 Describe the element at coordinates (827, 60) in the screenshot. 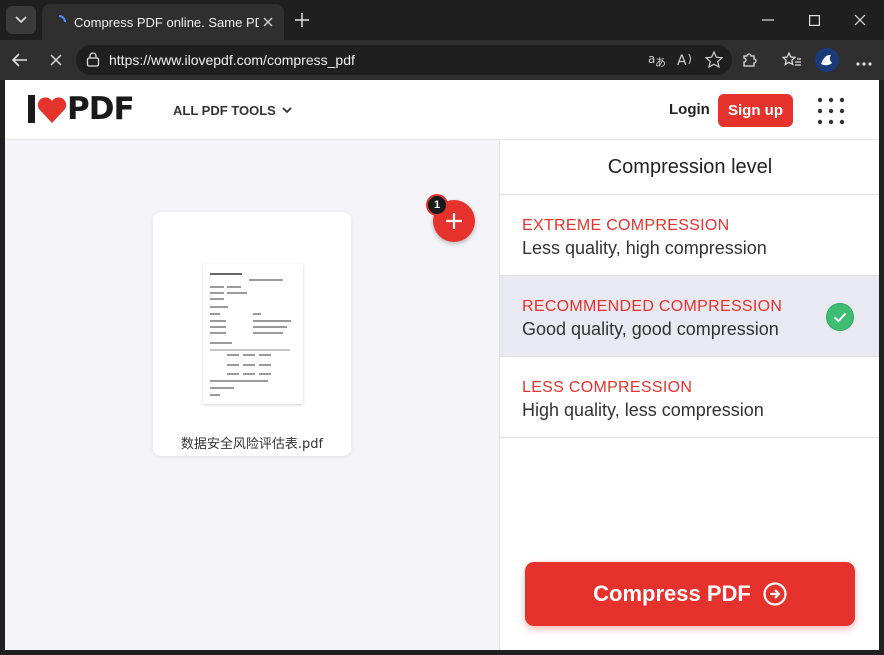

I see `profile-avatar` at that location.